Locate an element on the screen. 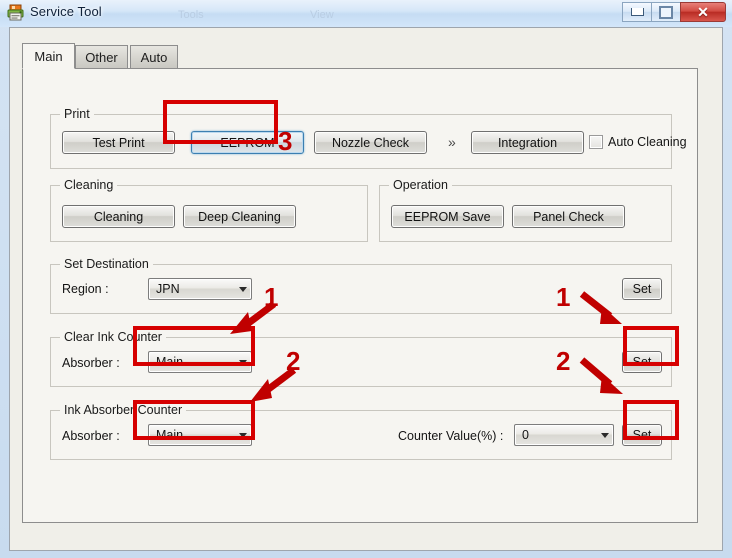  integration-label: Integration is located at coordinates (527, 142).